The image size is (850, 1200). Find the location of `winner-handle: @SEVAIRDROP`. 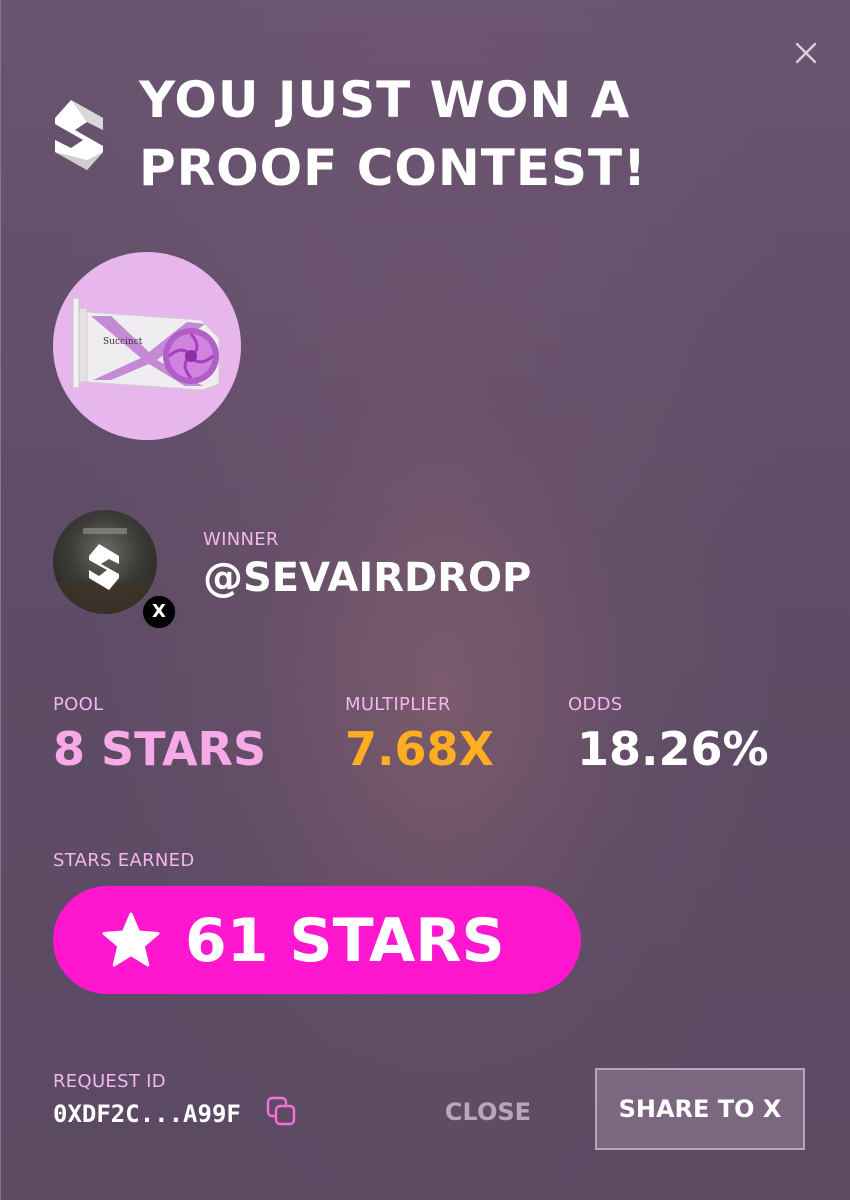

winner-handle: @SEVAIRDROP is located at coordinates (367, 578).